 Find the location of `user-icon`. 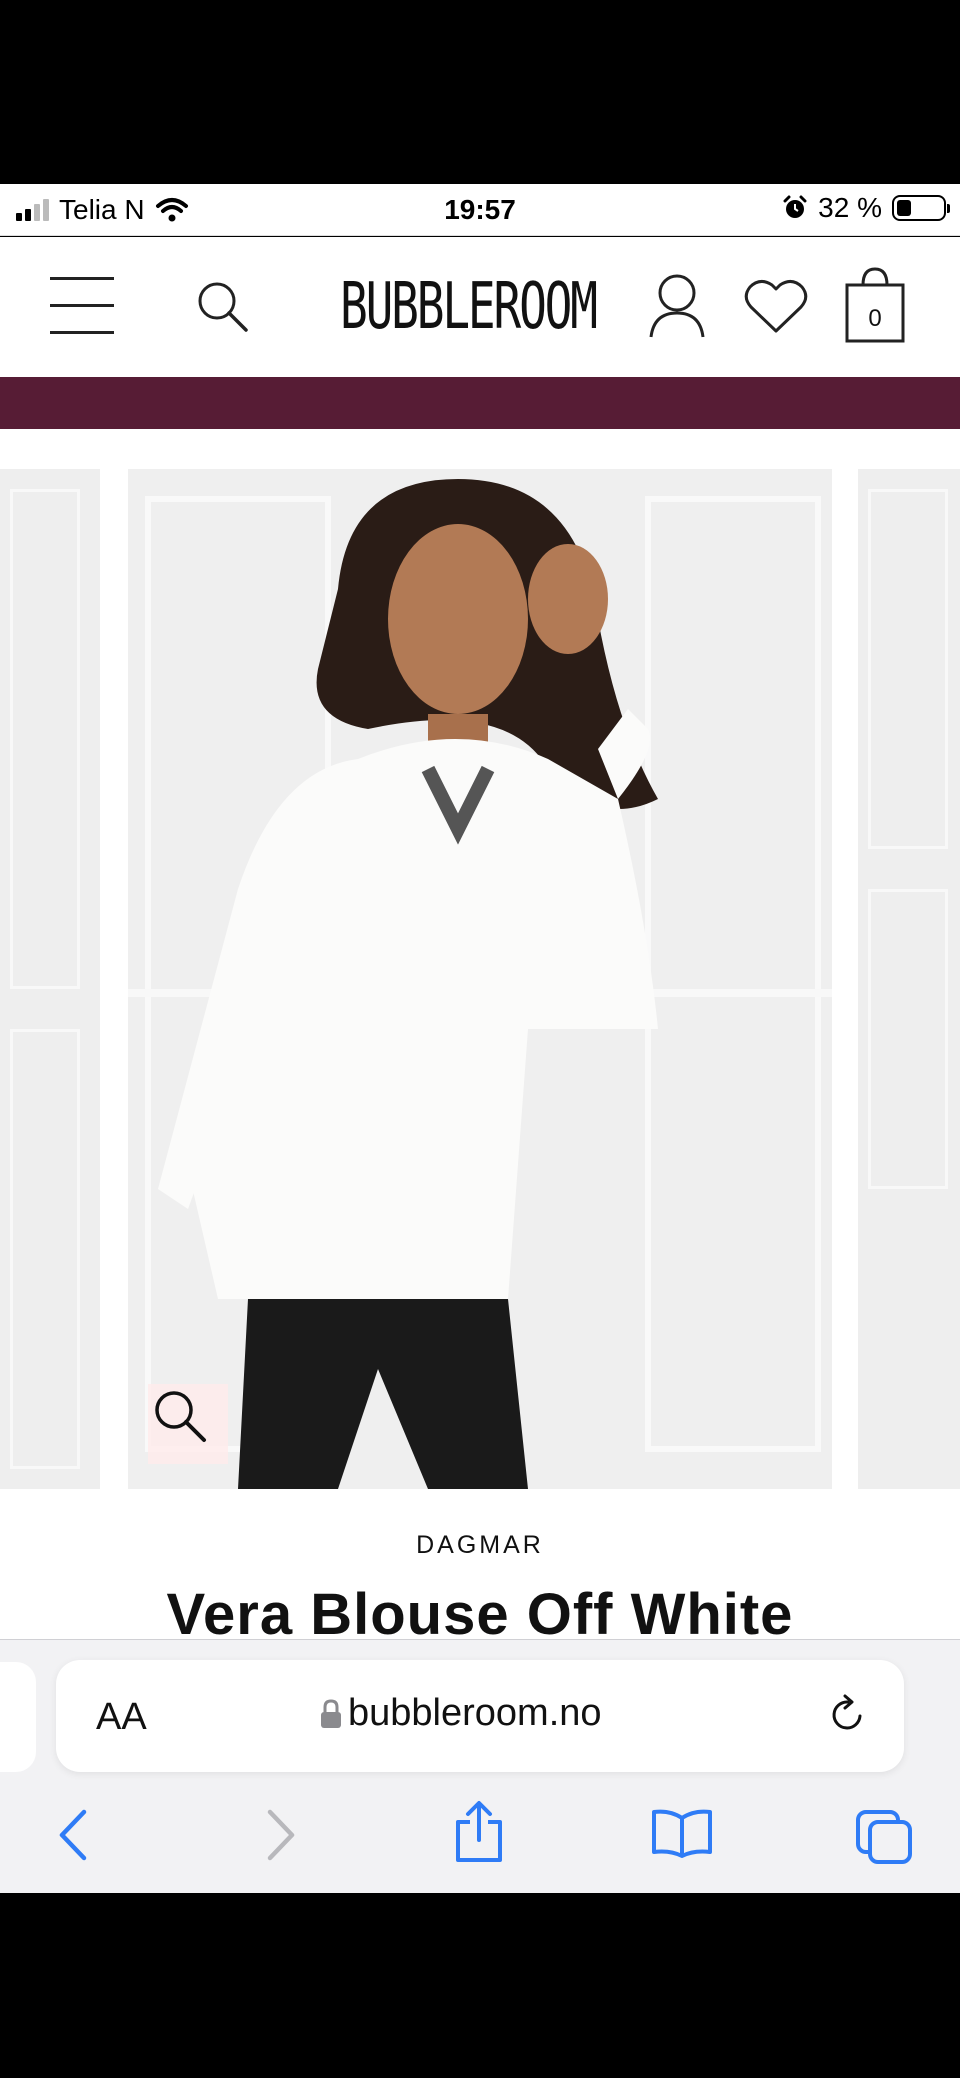

user-icon is located at coordinates (677, 306).